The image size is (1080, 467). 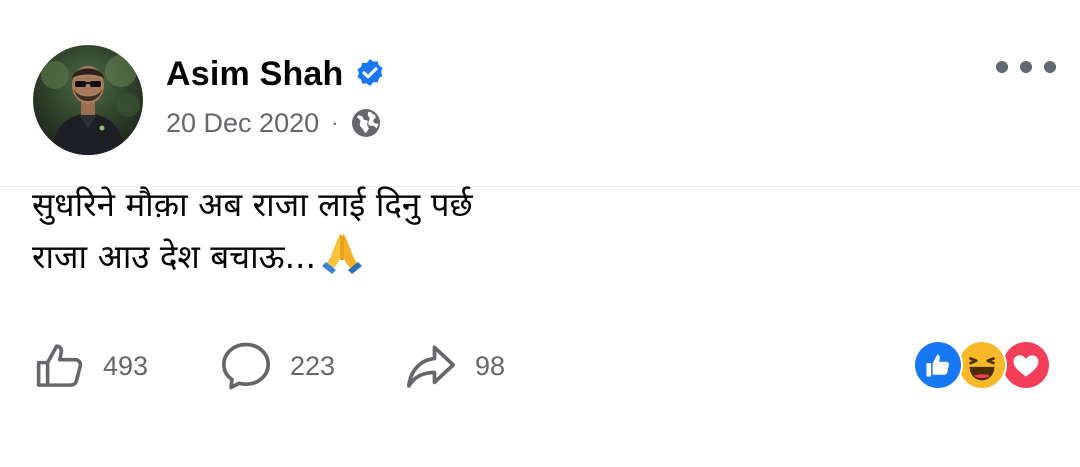 I want to click on author-name: Asim Shah, so click(x=255, y=74).